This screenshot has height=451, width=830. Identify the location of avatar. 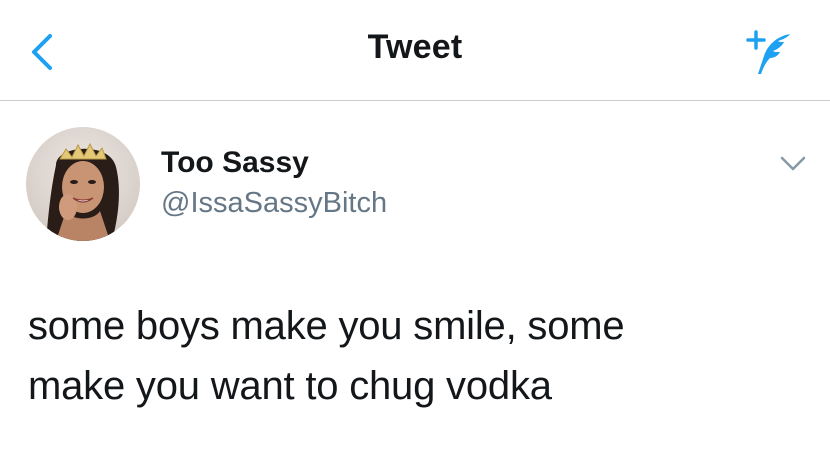
(83, 184).